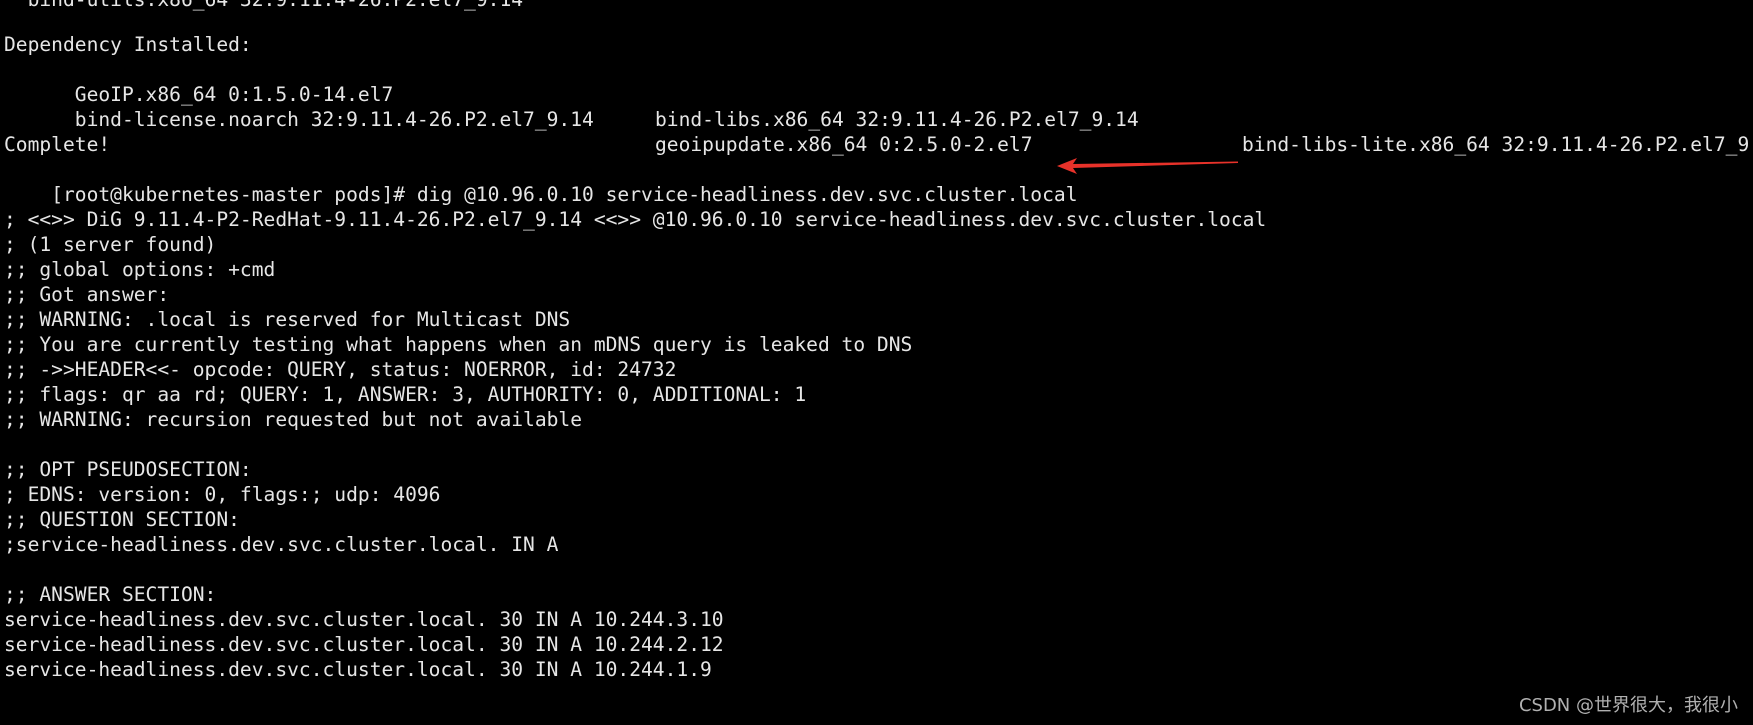  What do you see at coordinates (122, 519) in the screenshot?
I see `question-section-header: ;; QUESTION SECTION:` at bounding box center [122, 519].